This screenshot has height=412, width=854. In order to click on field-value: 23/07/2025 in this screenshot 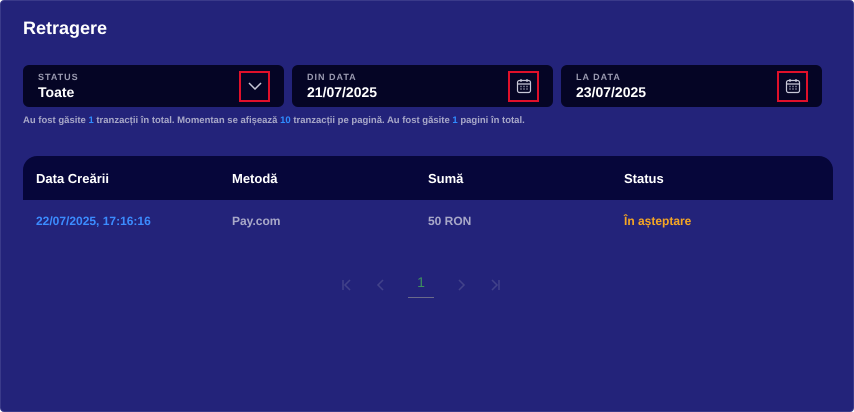, I will do `click(611, 91)`.